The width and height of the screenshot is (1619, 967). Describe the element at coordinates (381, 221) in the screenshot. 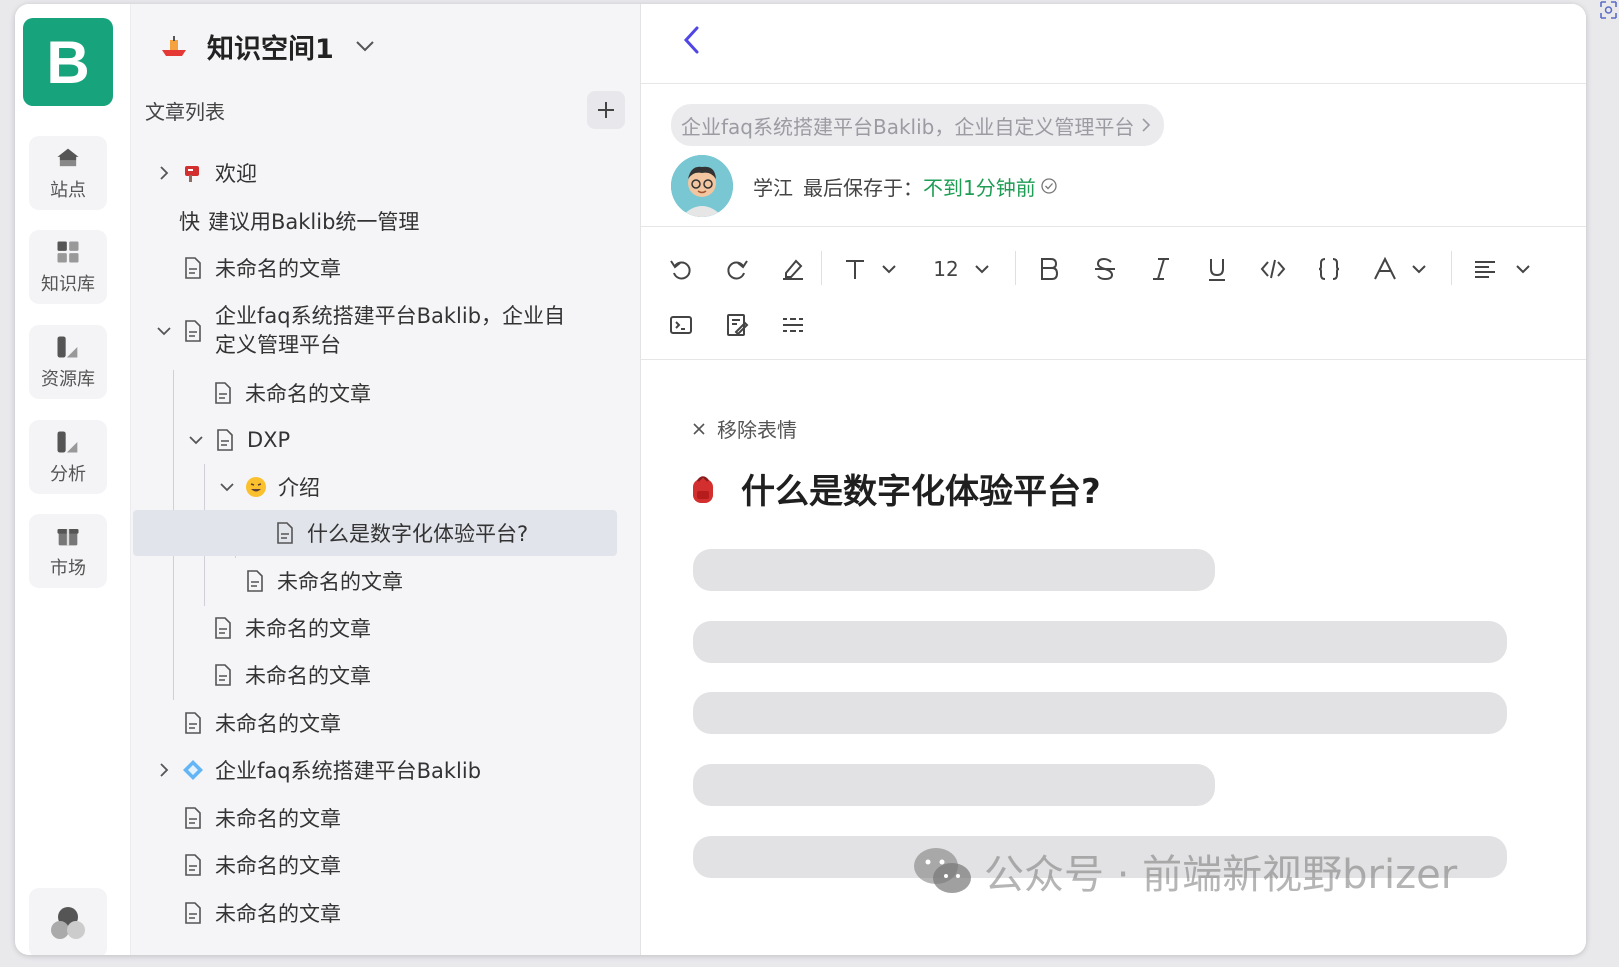

I see `tree-item-suggest-baklib: 快 建议用Baklib统一管理` at that location.